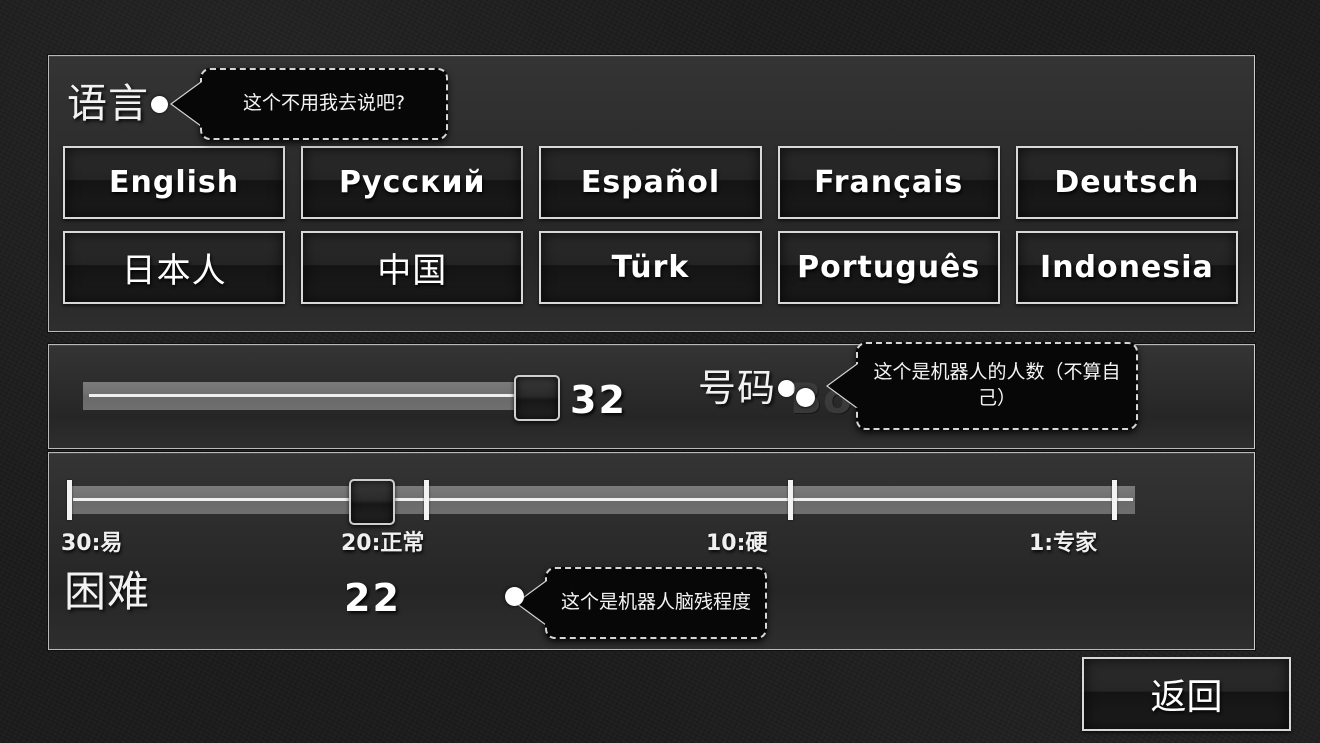 The width and height of the screenshot is (1320, 743). What do you see at coordinates (598, 400) in the screenshot?
I see `bot-count-value: 32` at bounding box center [598, 400].